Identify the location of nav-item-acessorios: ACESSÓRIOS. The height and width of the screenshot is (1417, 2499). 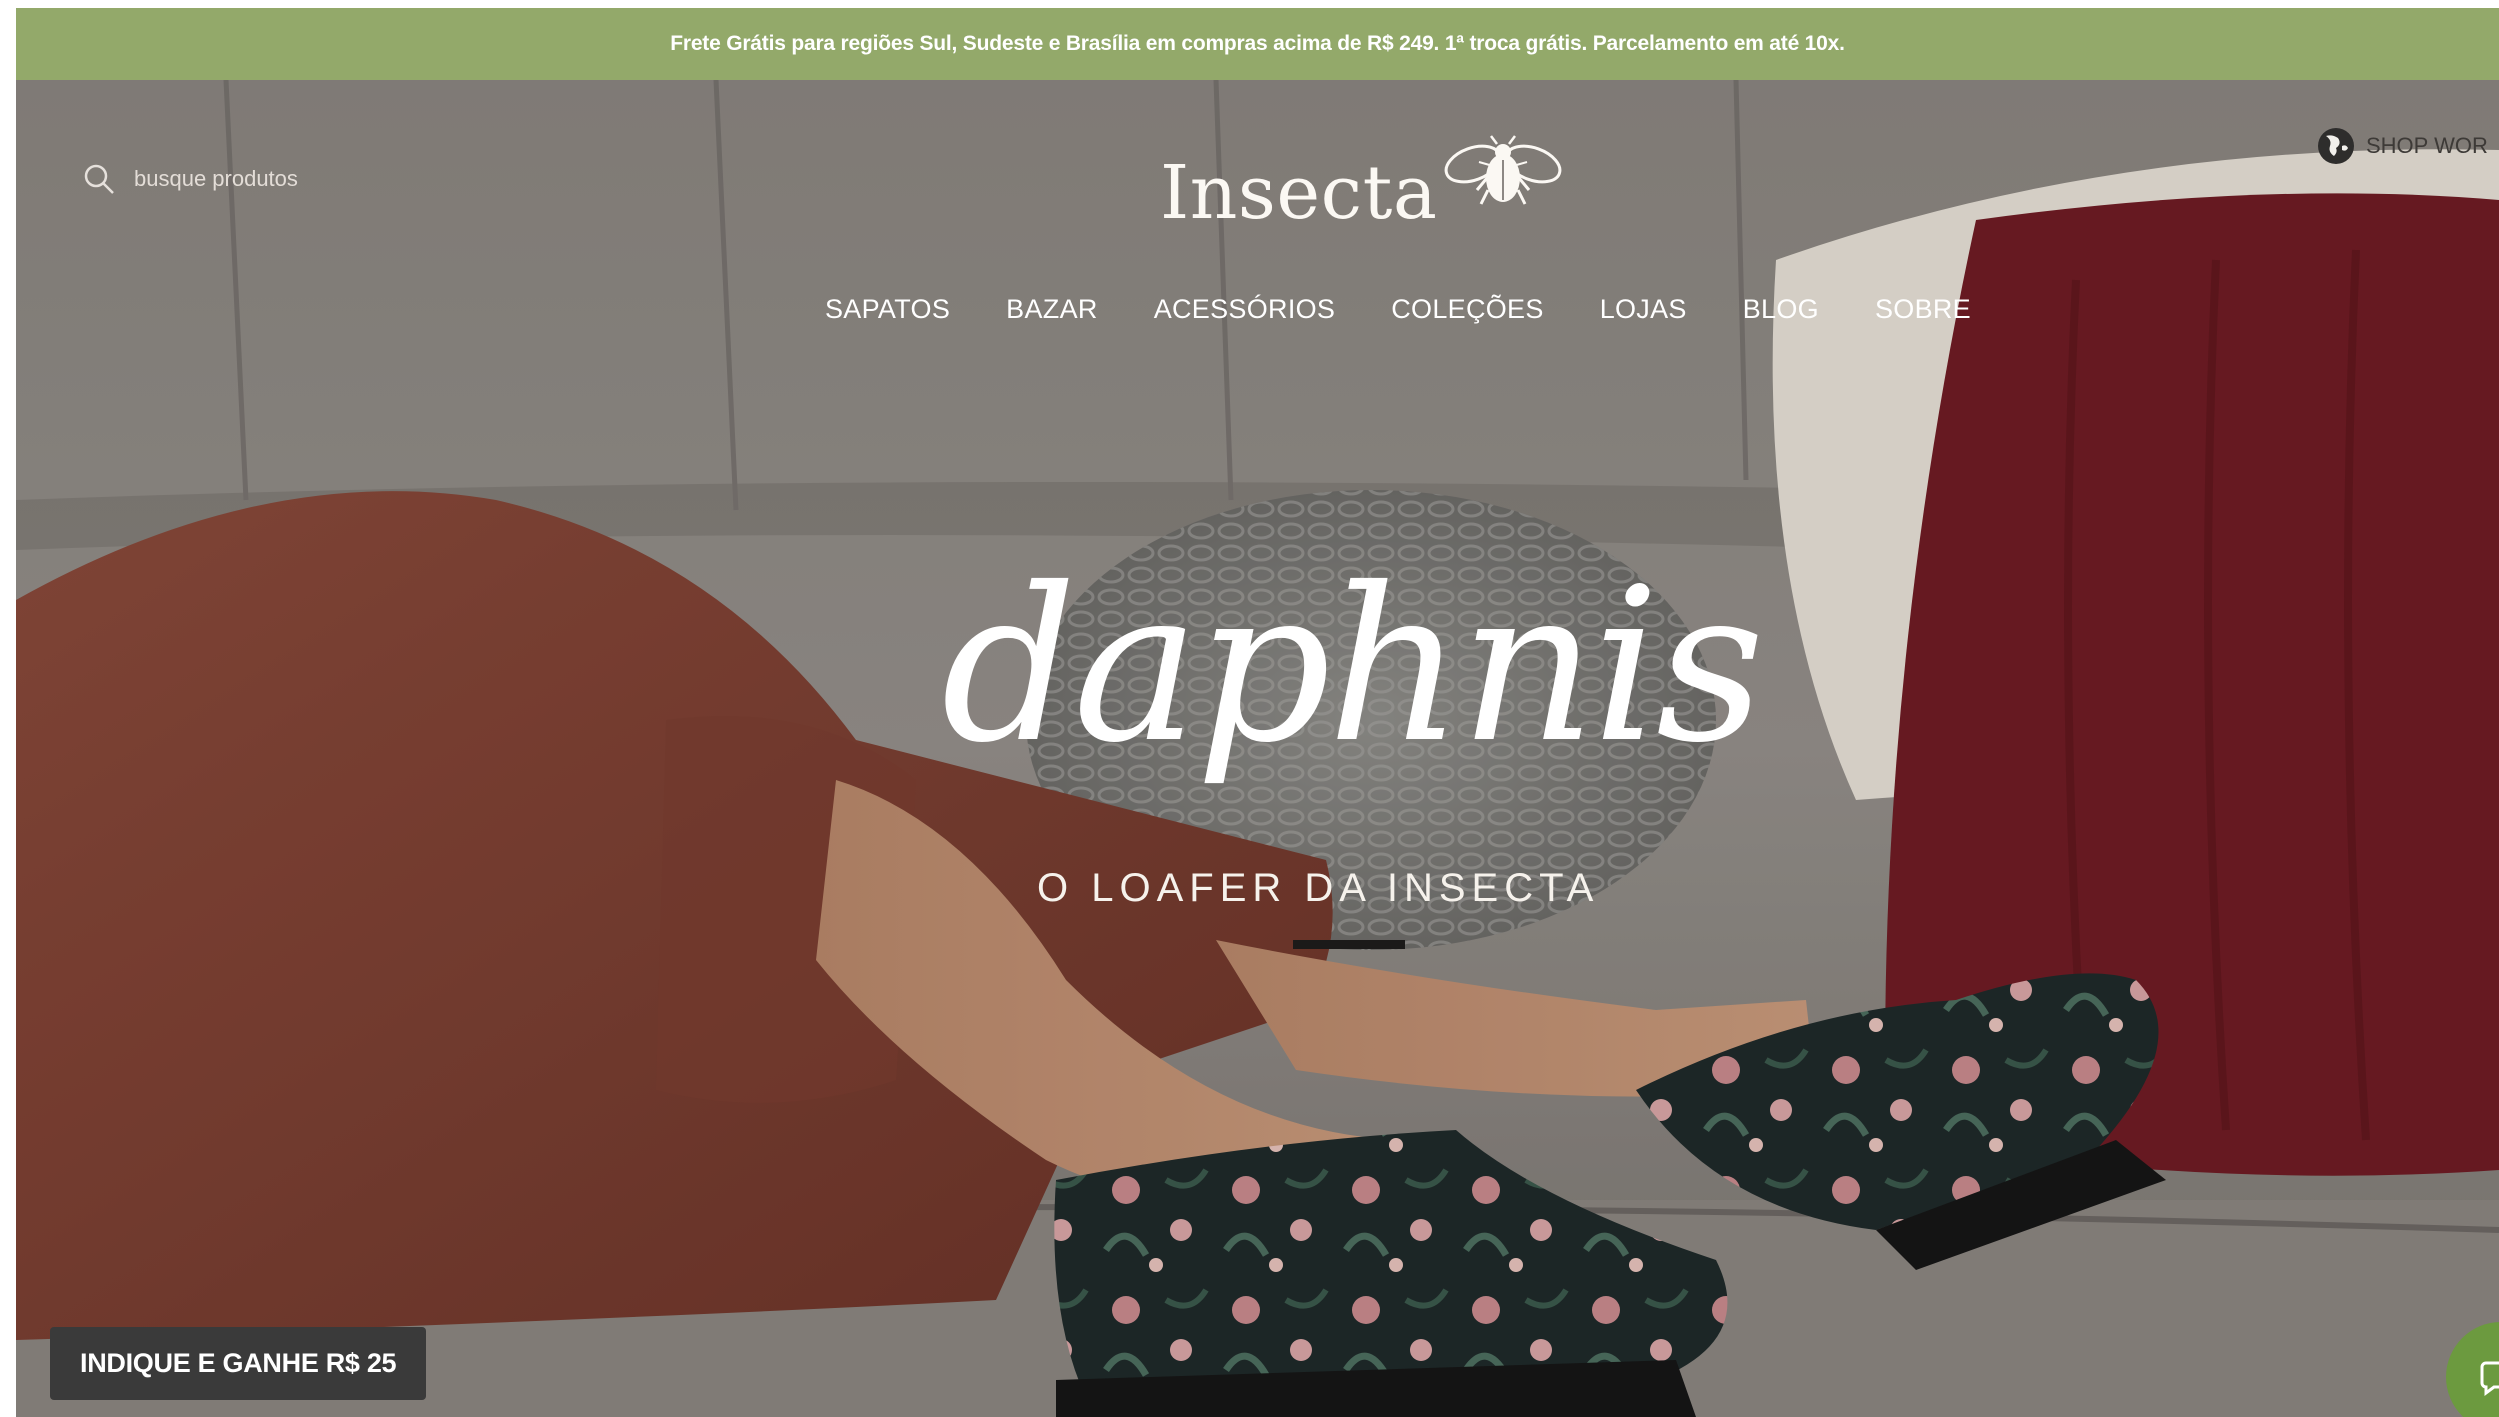
(1245, 309).